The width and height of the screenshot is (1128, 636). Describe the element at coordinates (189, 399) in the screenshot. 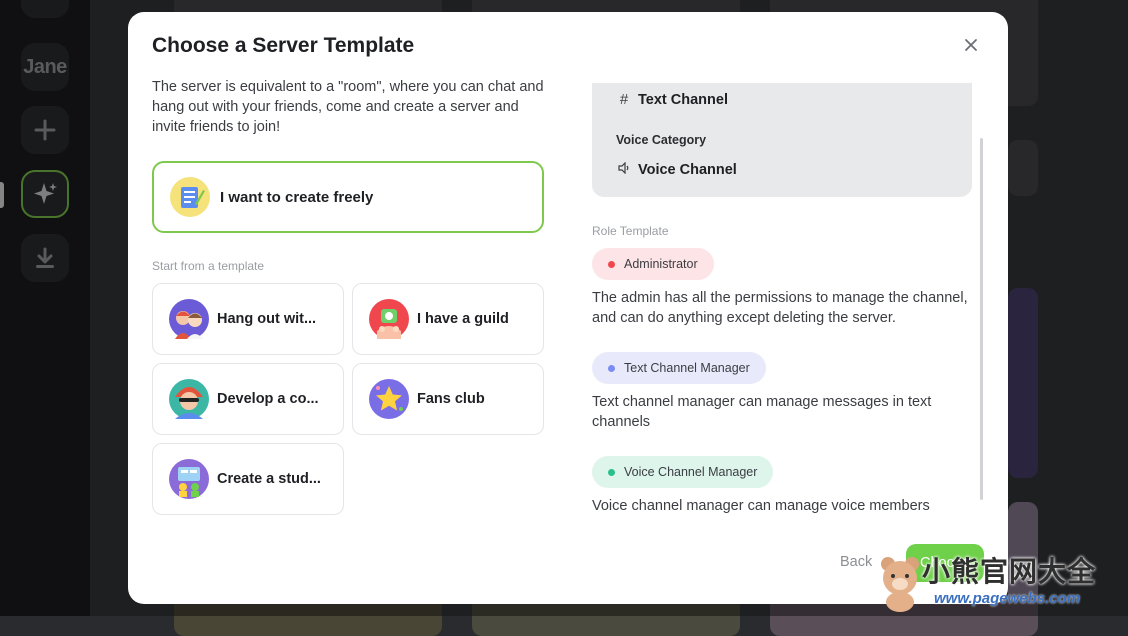

I see `community-icon` at that location.